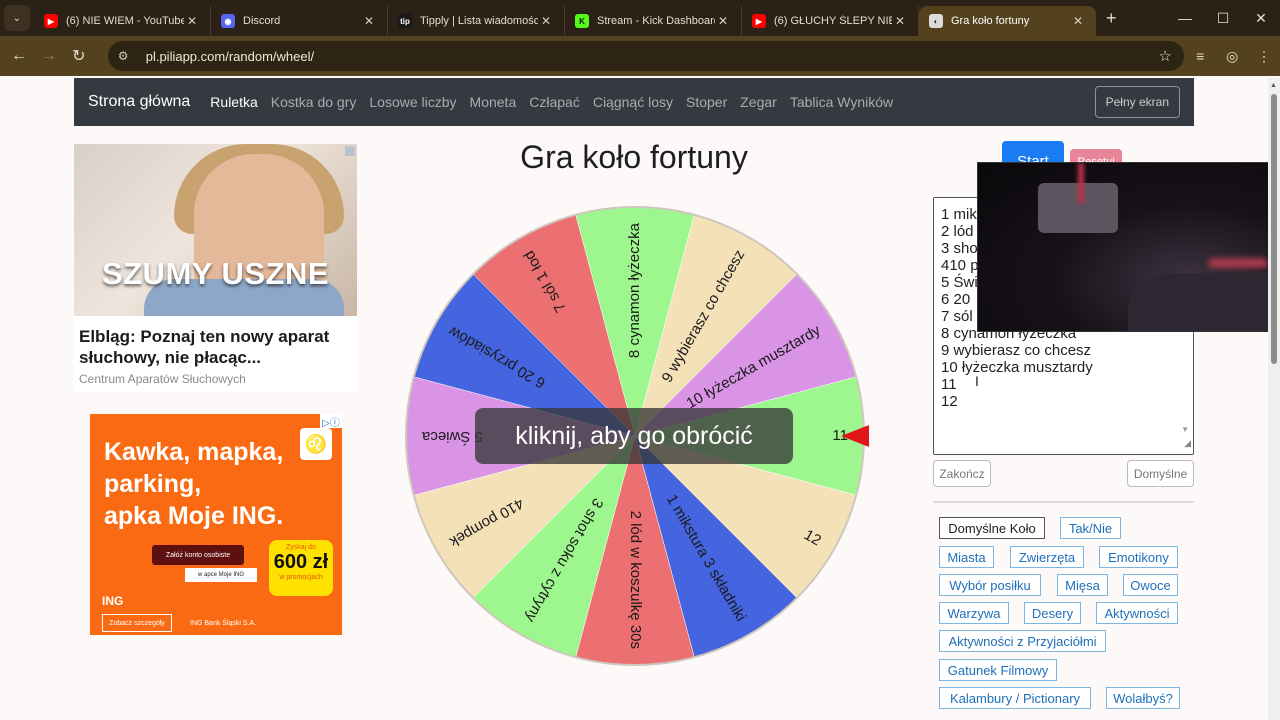  I want to click on bookmark-star-icon: ☆, so click(1171, 56).